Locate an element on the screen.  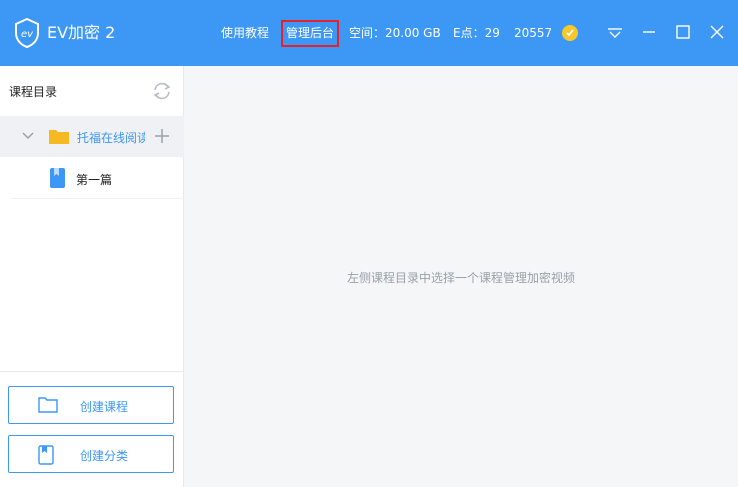
create-course-label: 创建课程 is located at coordinates (104, 407).